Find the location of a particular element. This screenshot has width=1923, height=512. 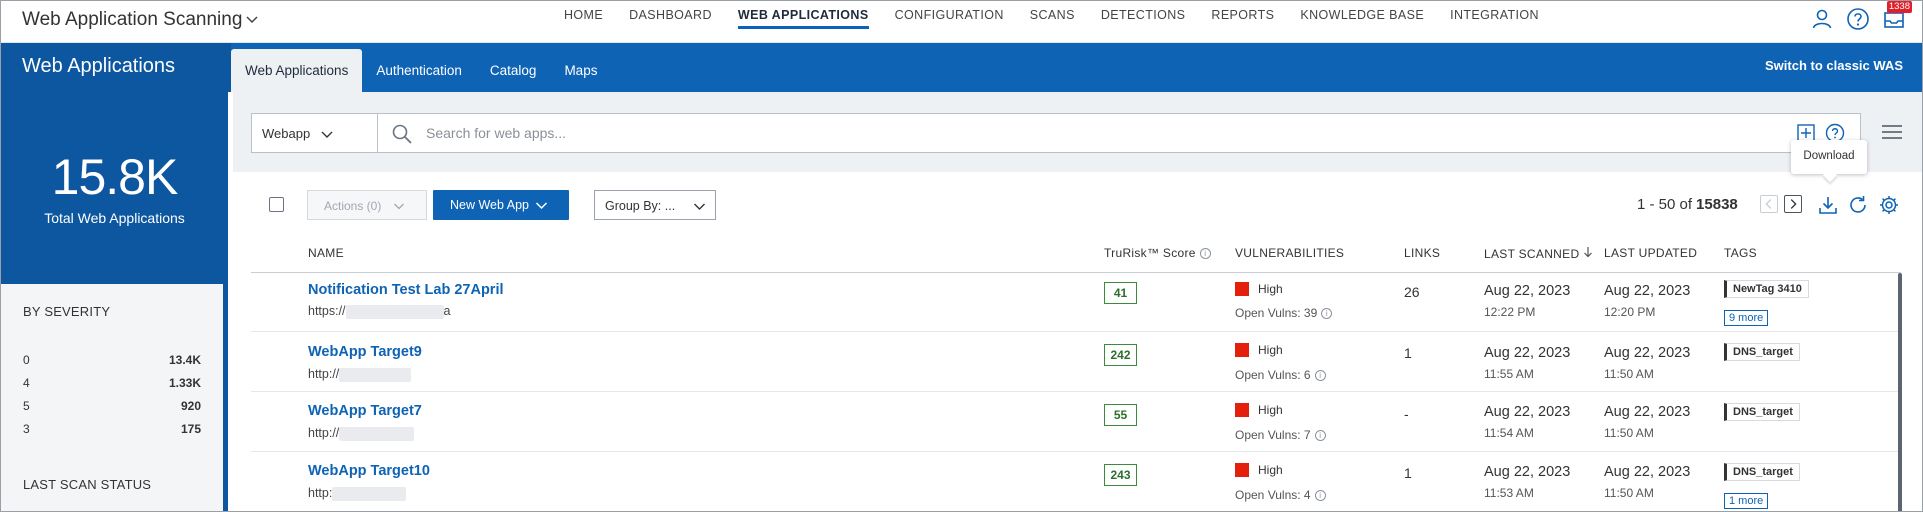

open-vulns-text: Open Vulns: 4 is located at coordinates (1273, 495).